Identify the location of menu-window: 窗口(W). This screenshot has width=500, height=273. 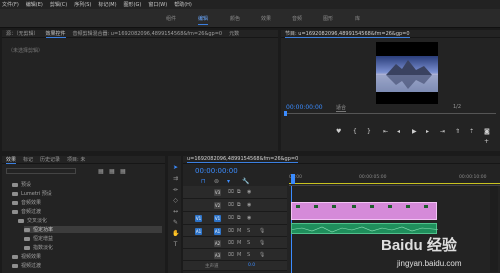
(157, 4).